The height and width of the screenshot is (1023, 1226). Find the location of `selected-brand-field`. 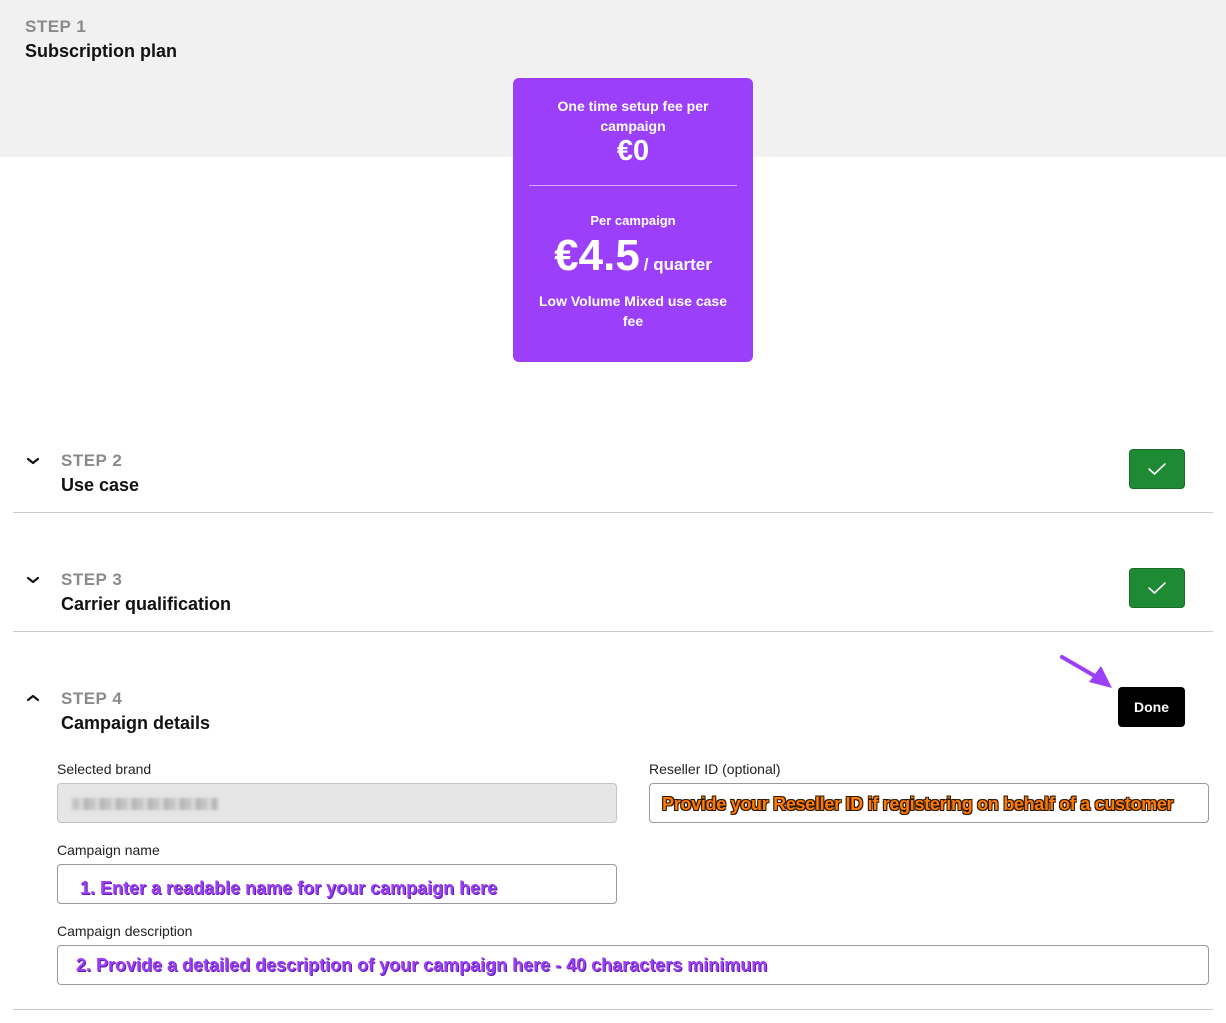

selected-brand-field is located at coordinates (337, 803).